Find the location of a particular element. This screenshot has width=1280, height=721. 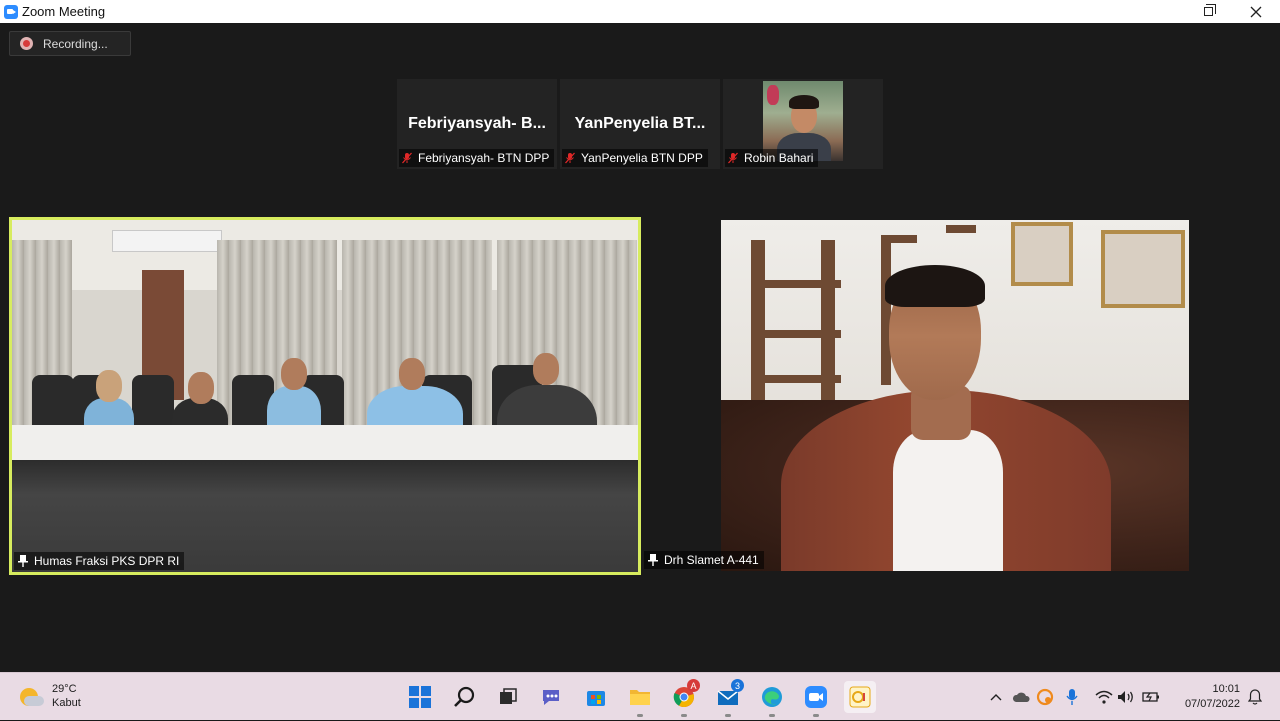

show-hidden-icons-button is located at coordinates (996, 697).